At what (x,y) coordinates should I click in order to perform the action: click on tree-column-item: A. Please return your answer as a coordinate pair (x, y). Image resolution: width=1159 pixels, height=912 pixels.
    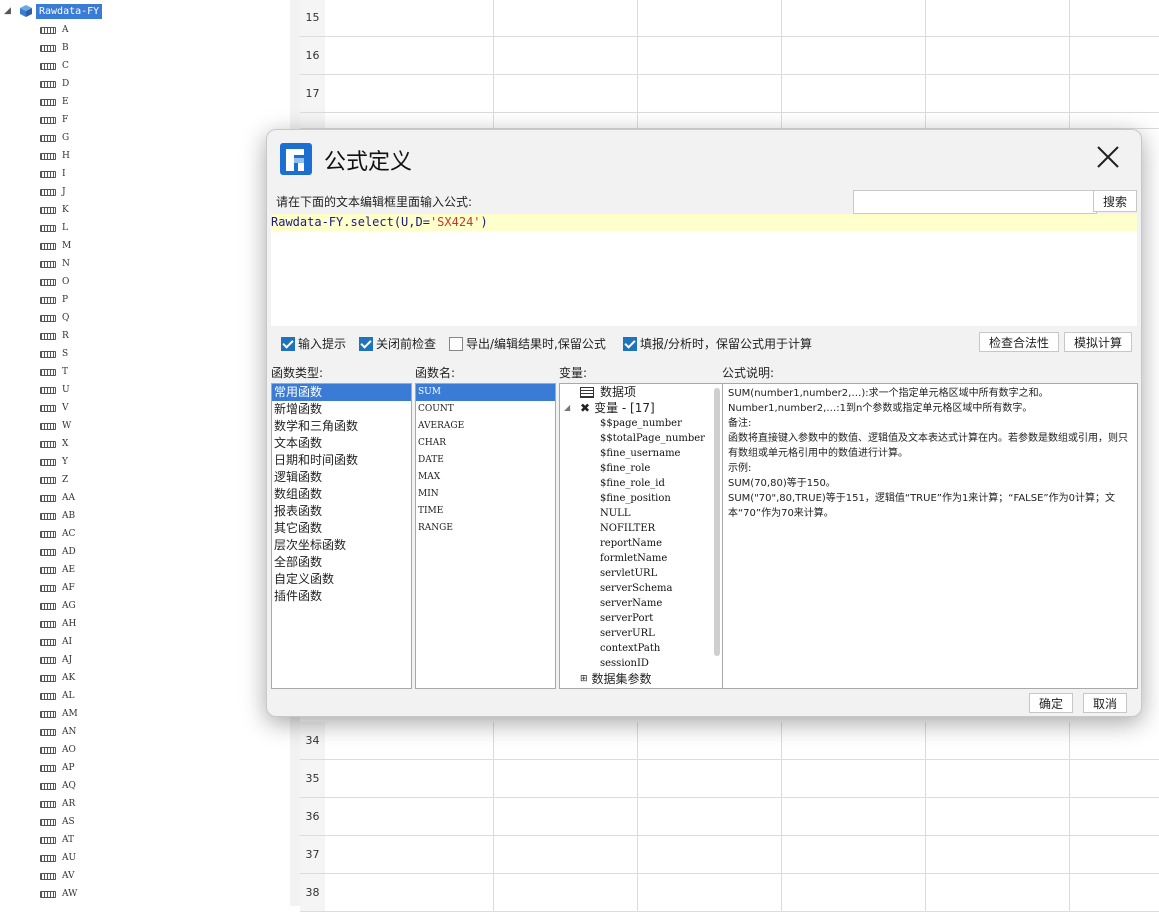
    Looking at the image, I should click on (54, 30).